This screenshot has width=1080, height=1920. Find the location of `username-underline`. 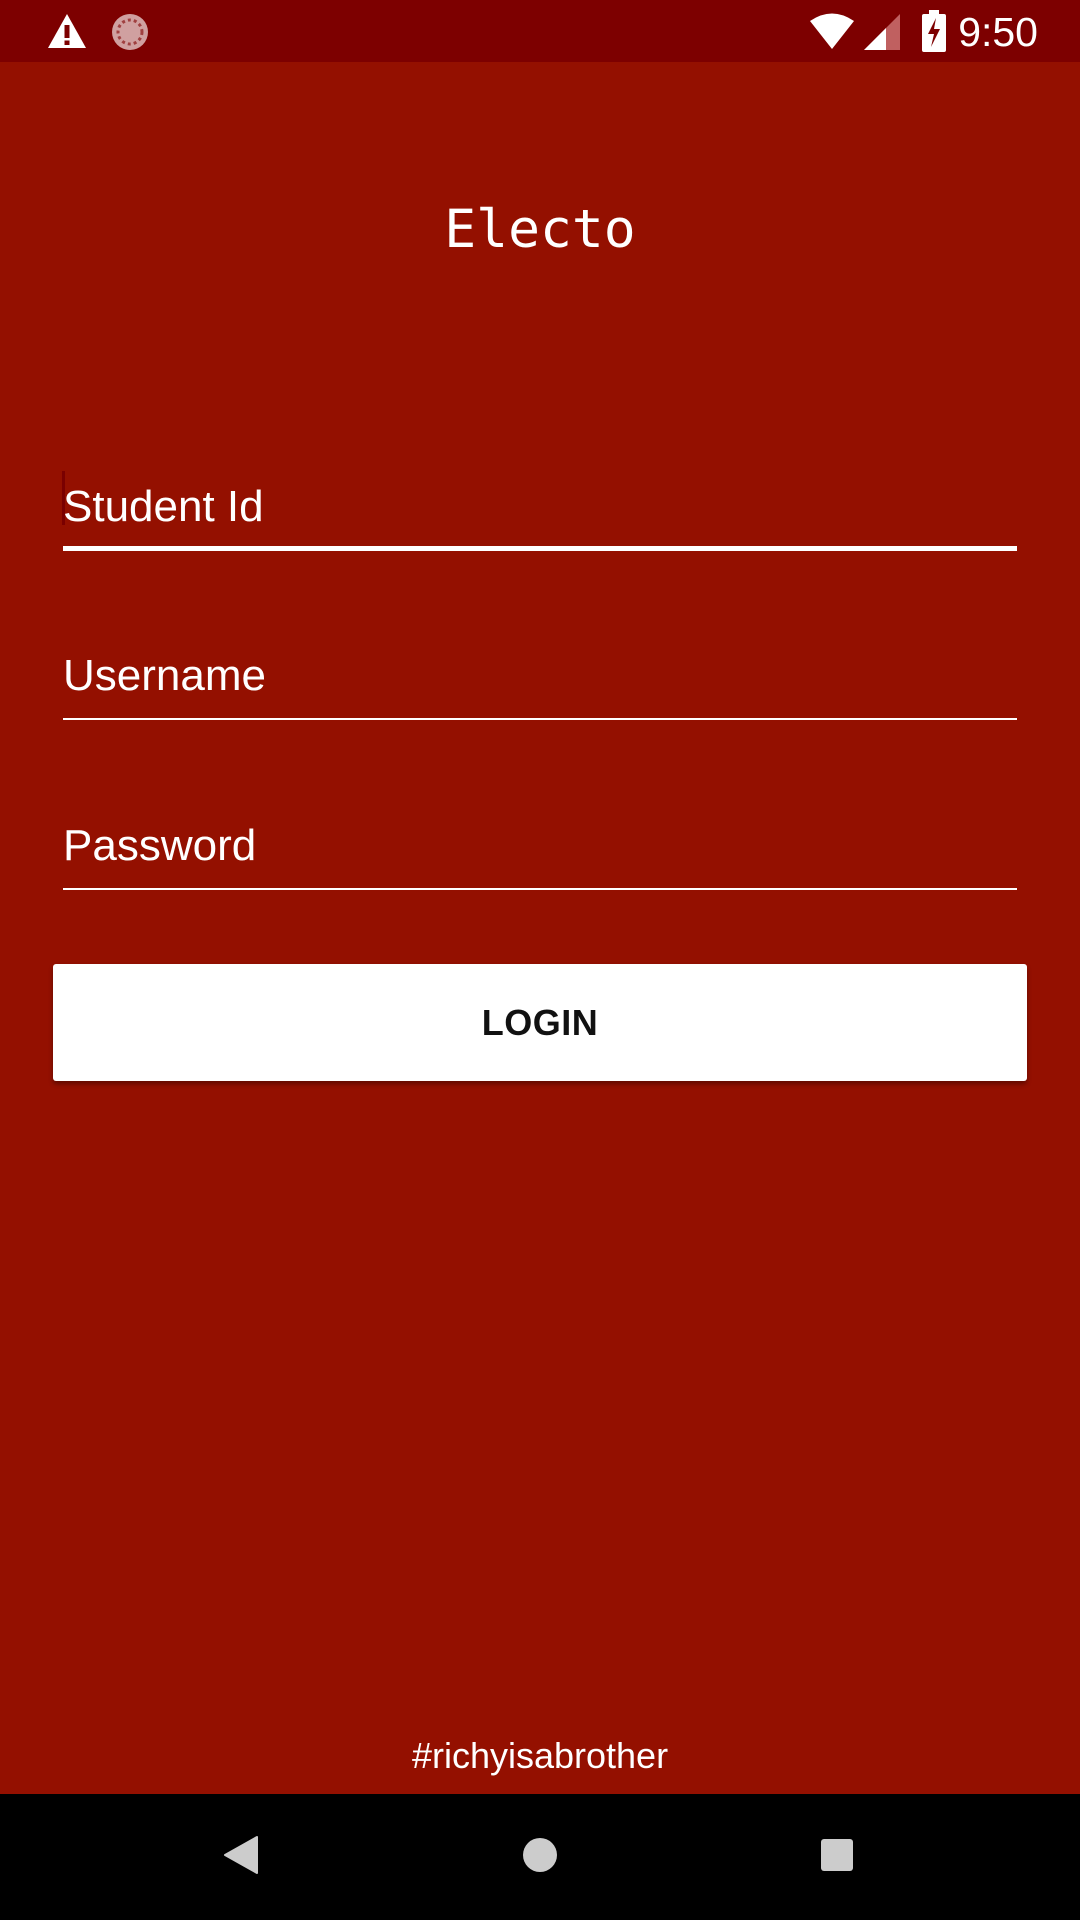

username-underline is located at coordinates (540, 719).